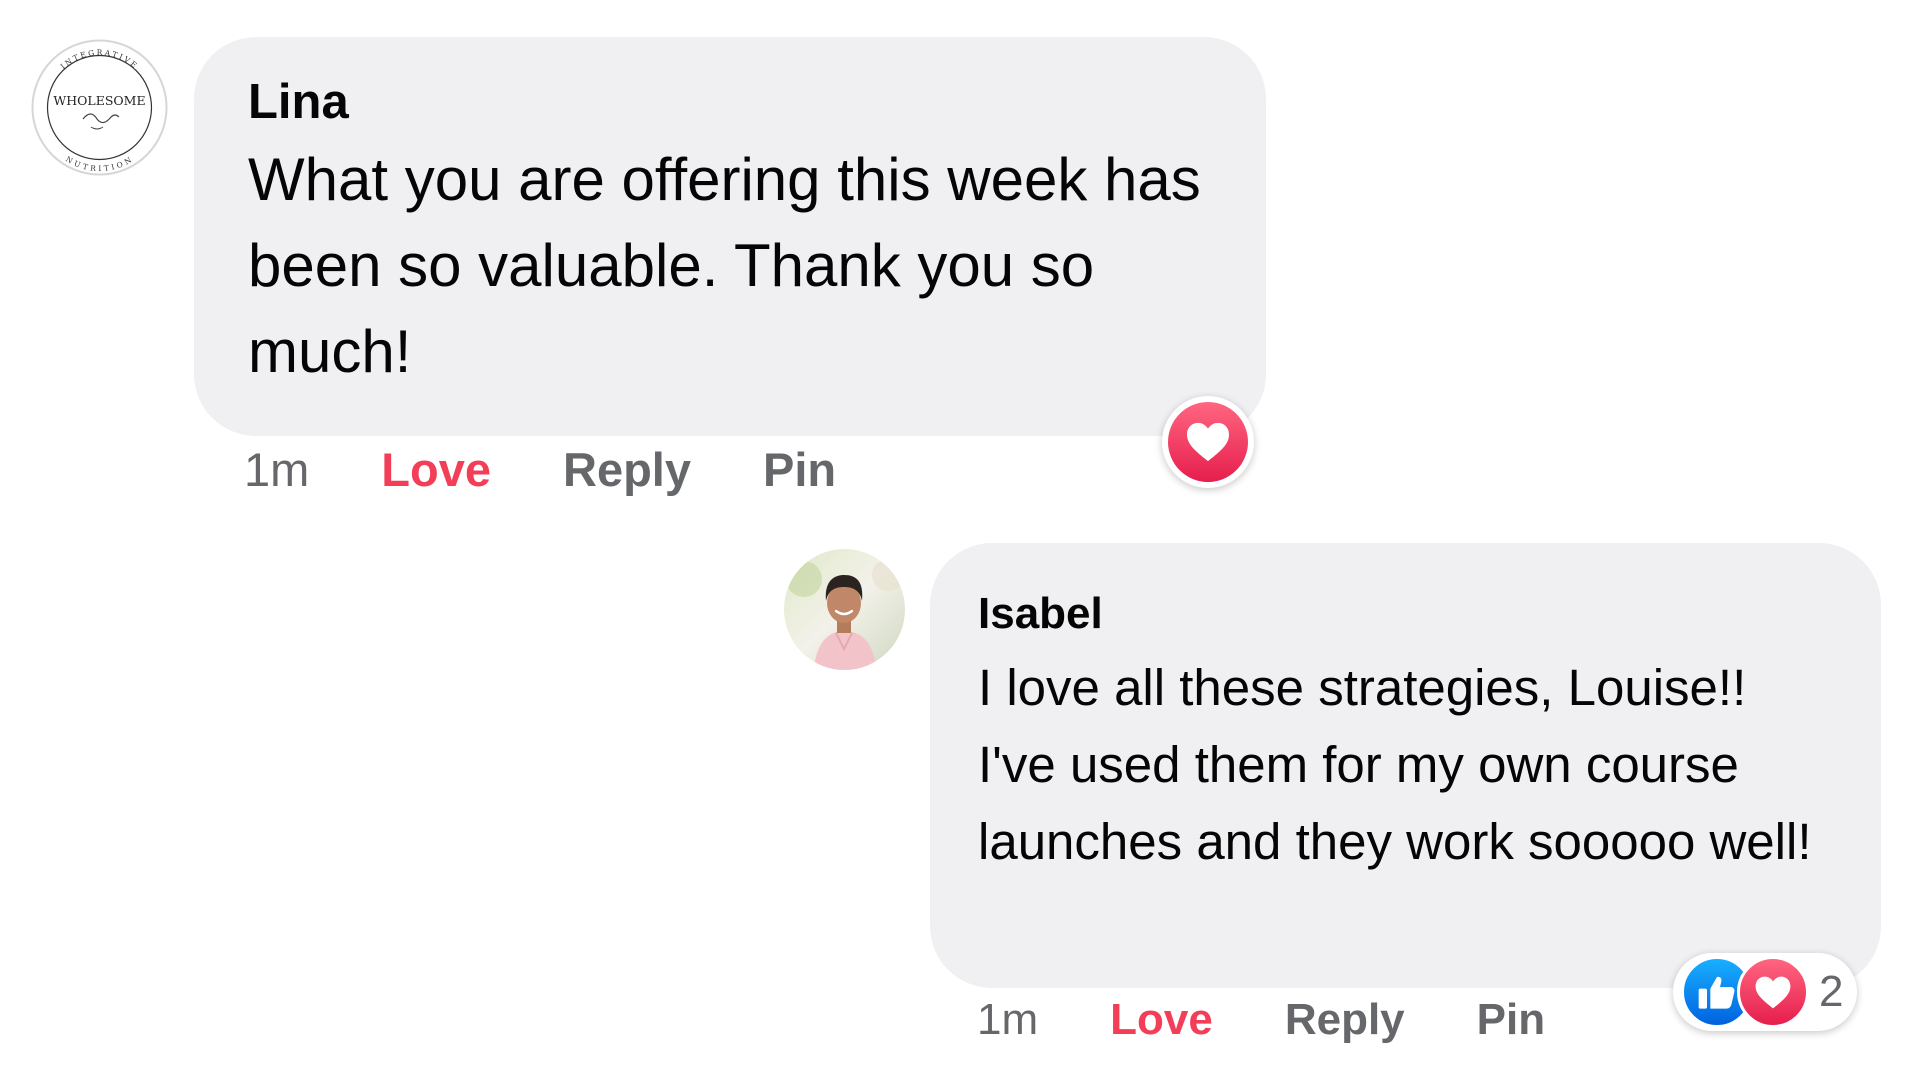  What do you see at coordinates (1399, 614) in the screenshot?
I see `comment-author: Isabel` at bounding box center [1399, 614].